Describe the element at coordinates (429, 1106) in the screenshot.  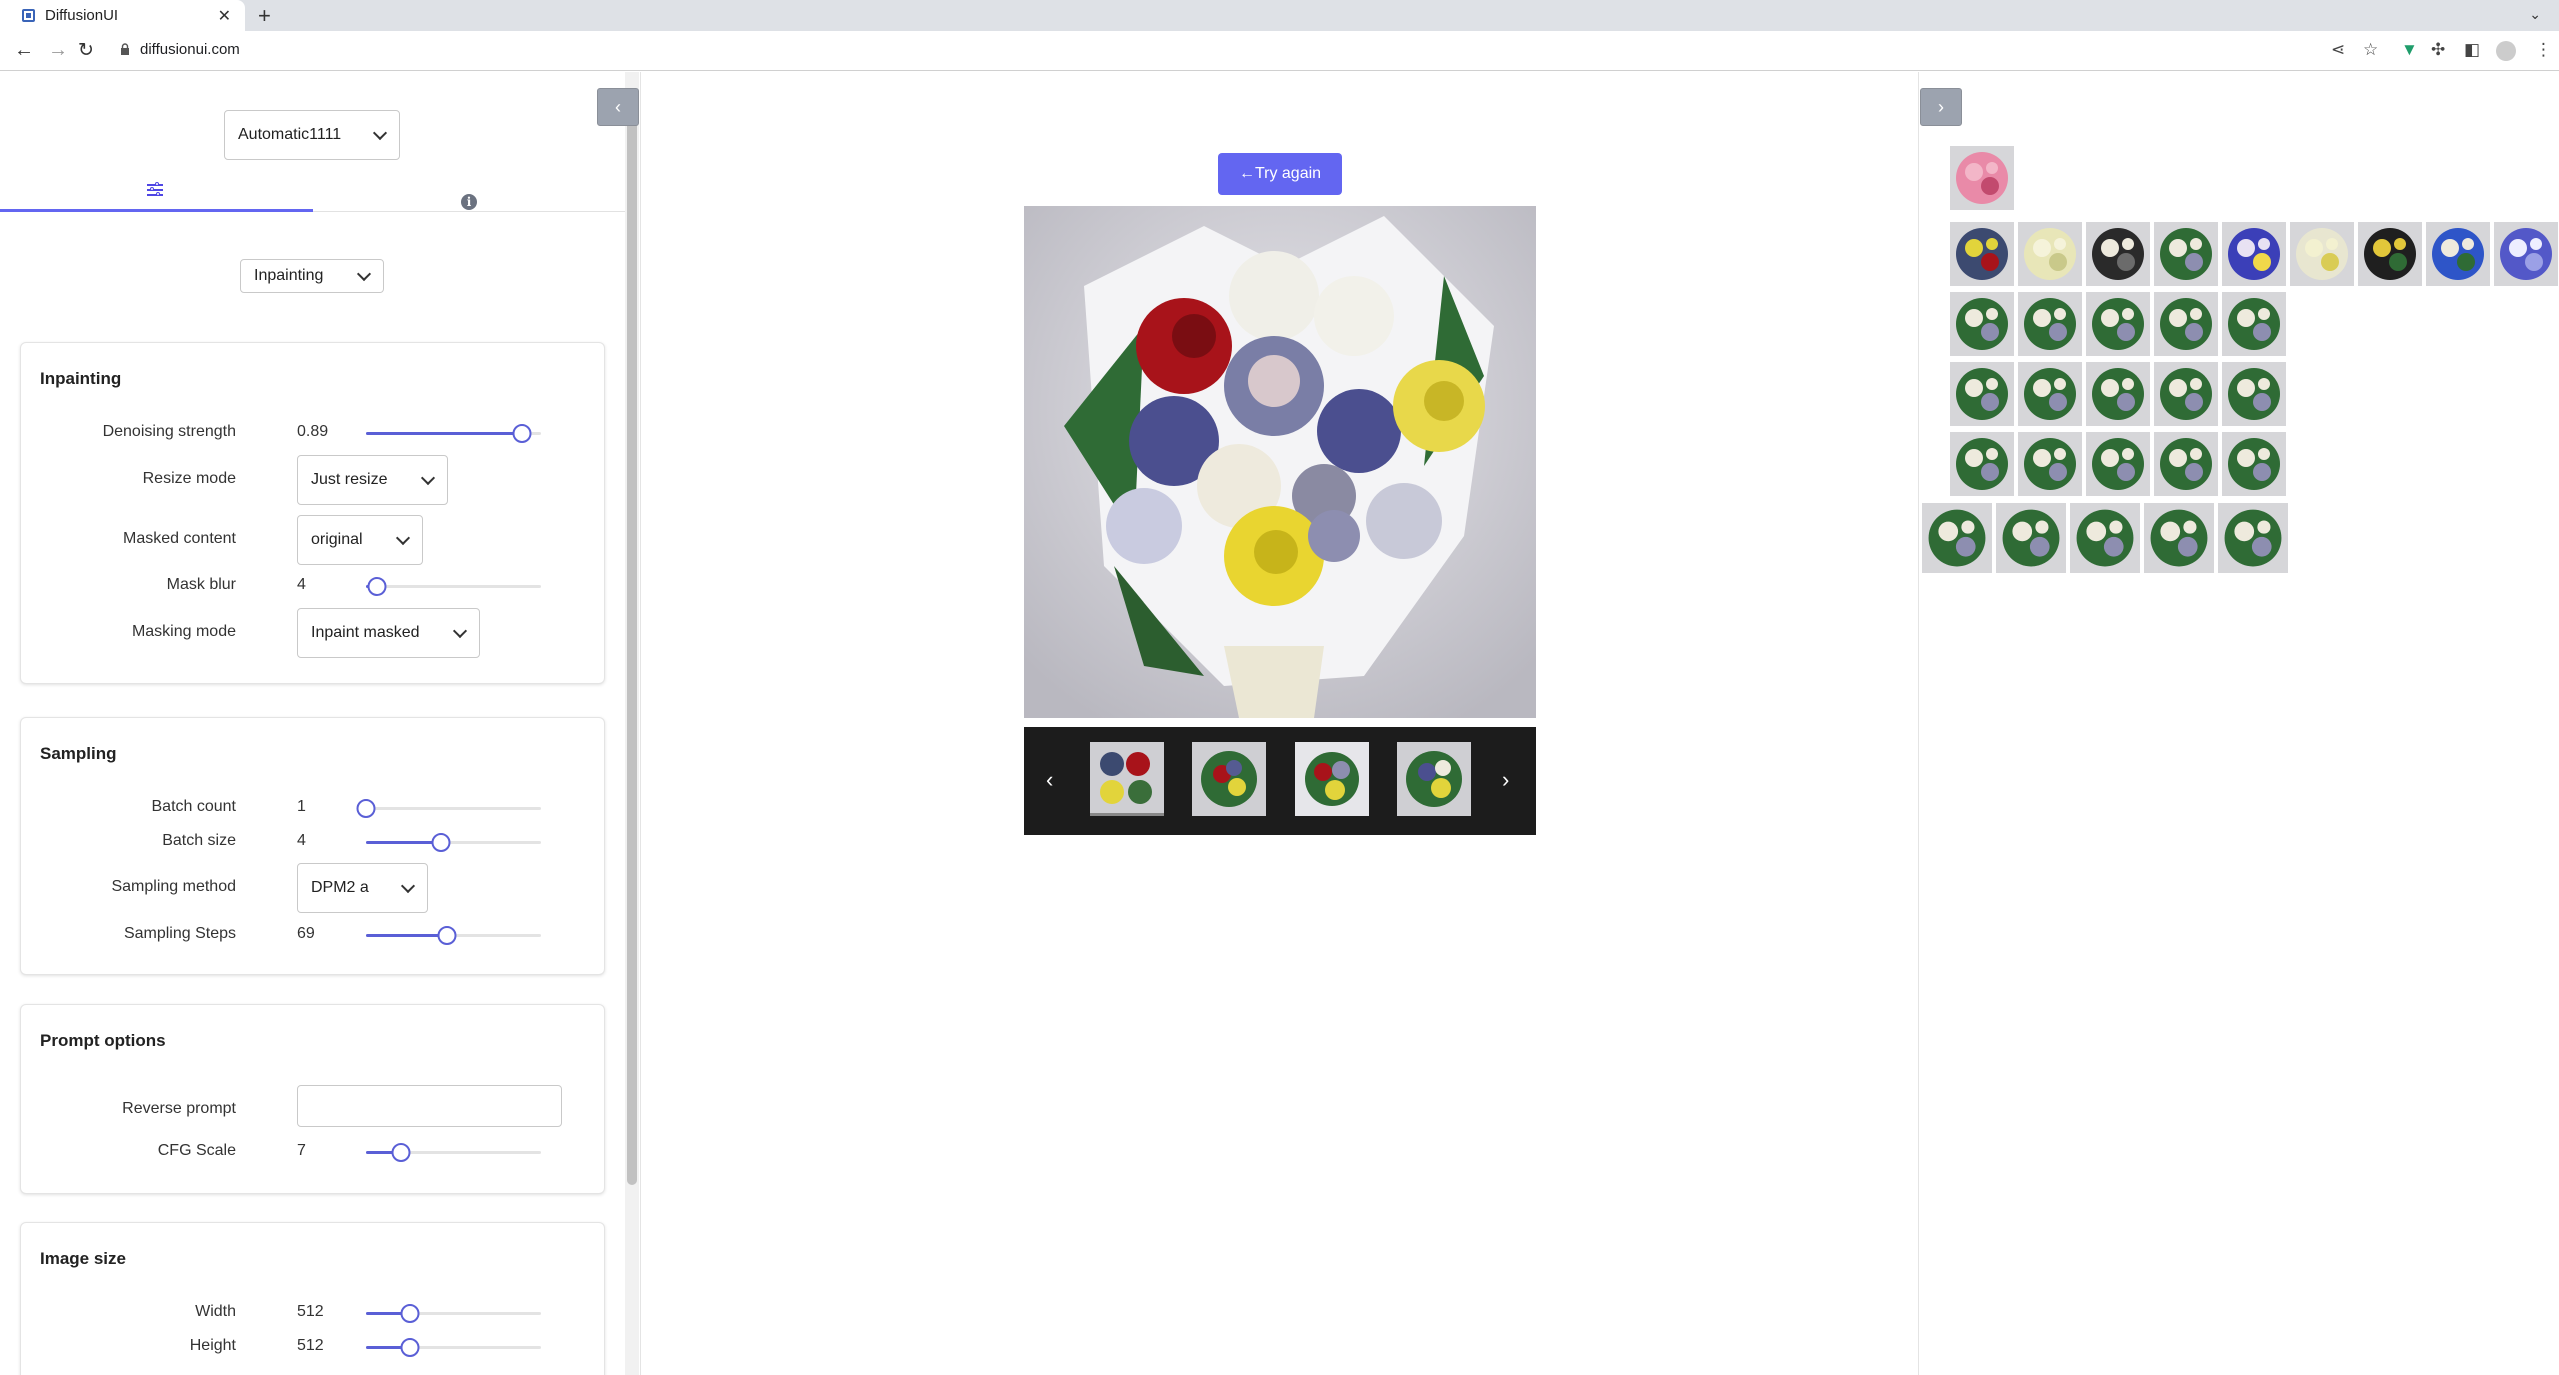
I see `reverse-prompt-input` at that location.